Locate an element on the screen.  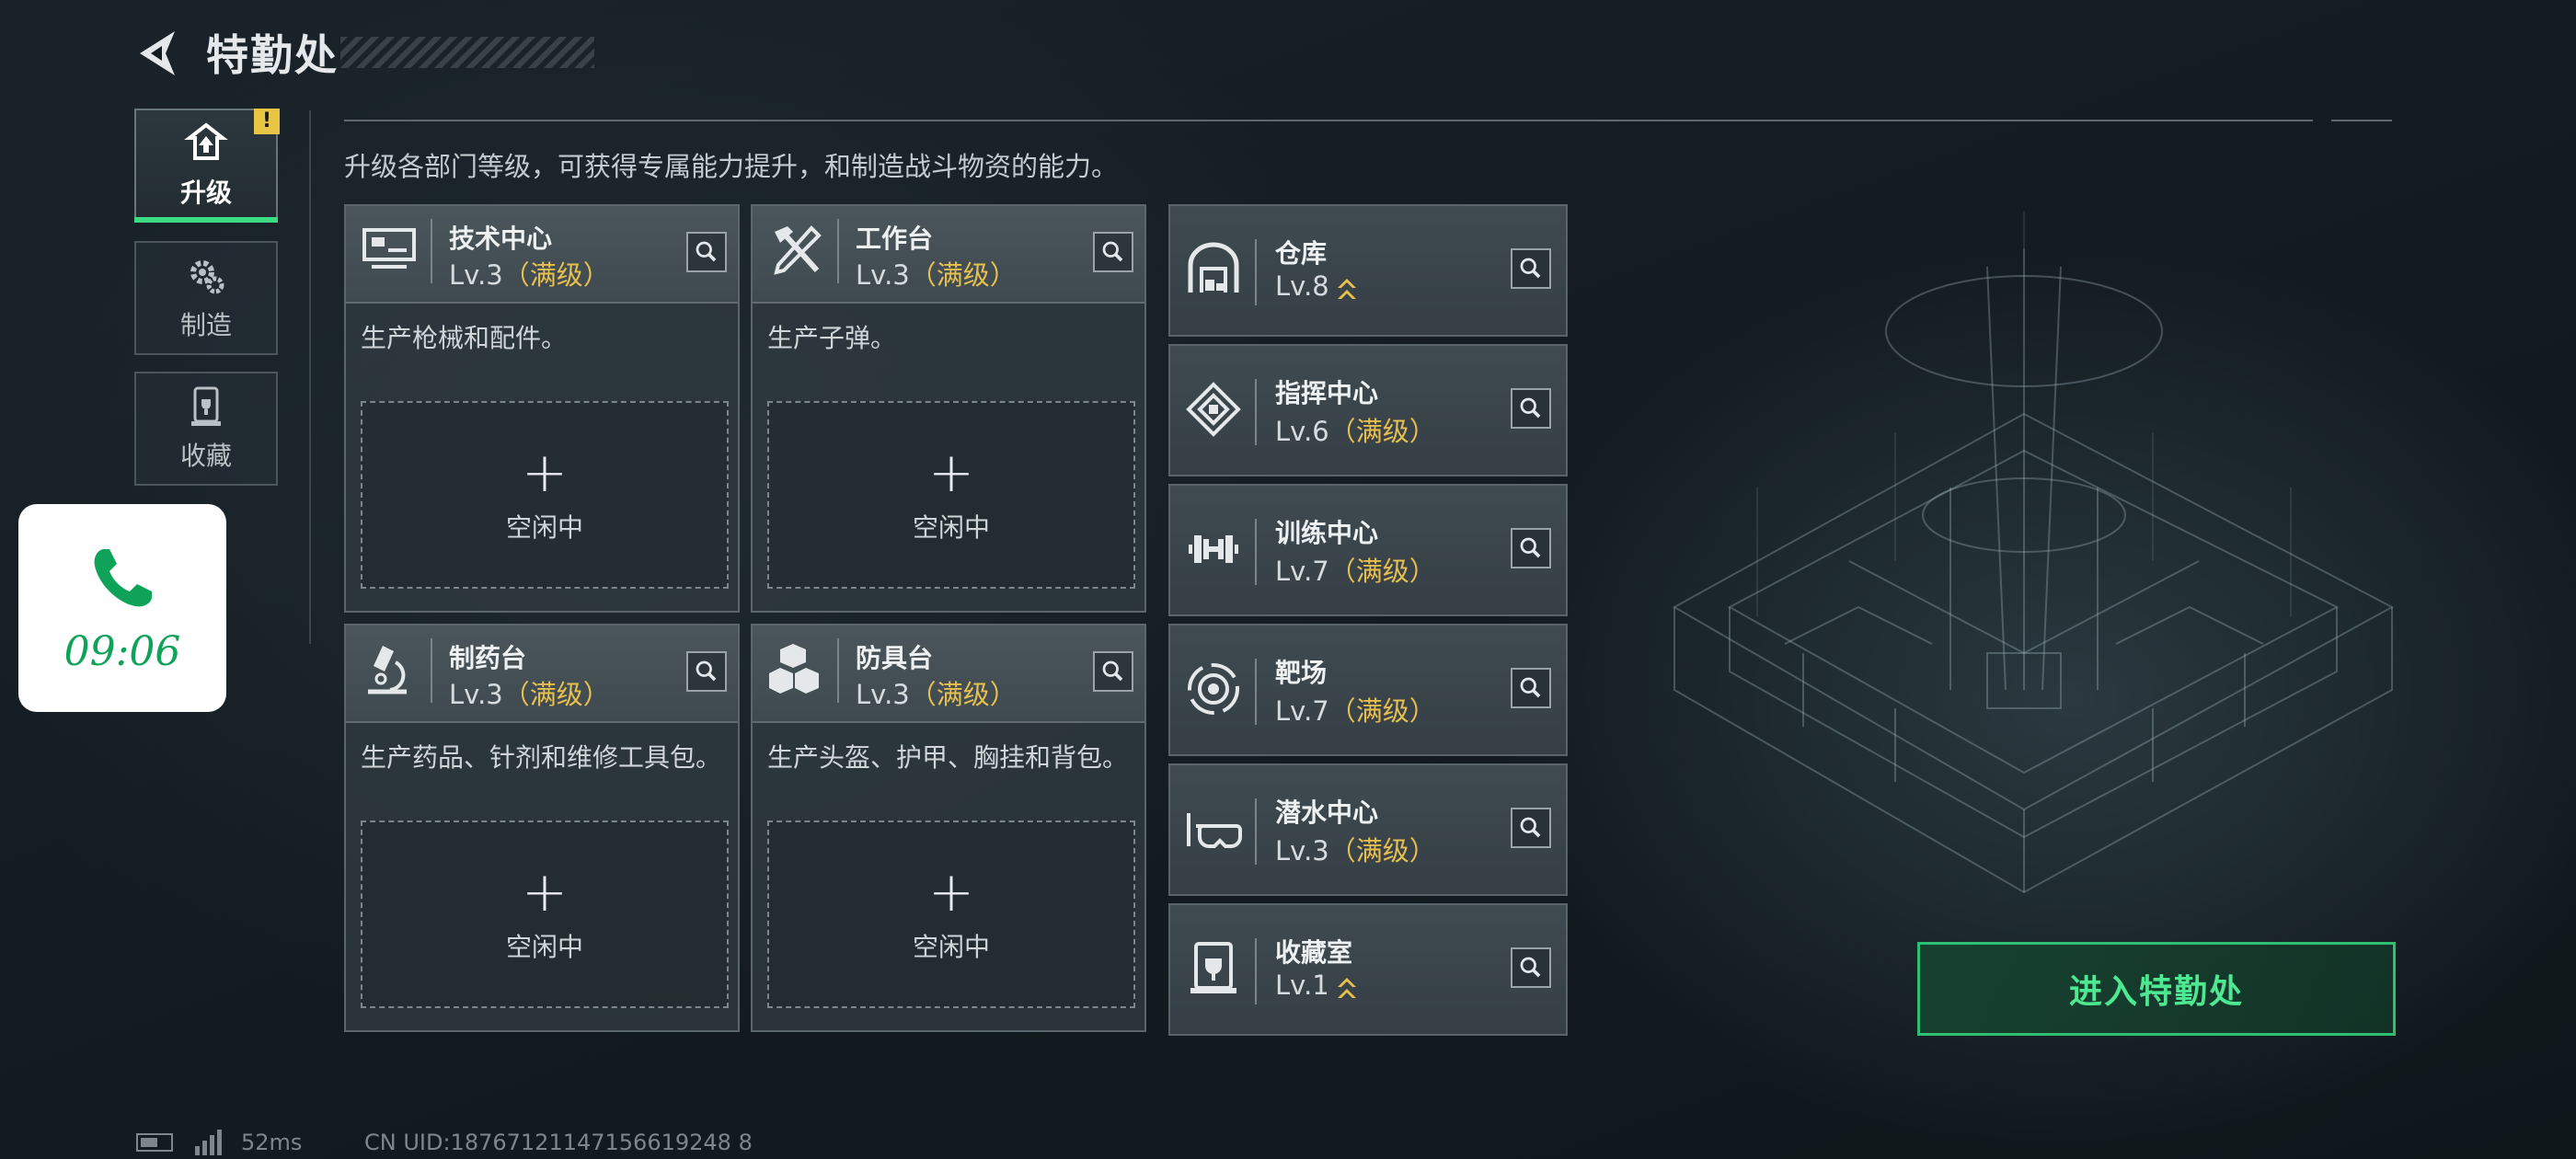
card-header: 防具台 Lv.3（满级） is located at coordinates (949, 674).